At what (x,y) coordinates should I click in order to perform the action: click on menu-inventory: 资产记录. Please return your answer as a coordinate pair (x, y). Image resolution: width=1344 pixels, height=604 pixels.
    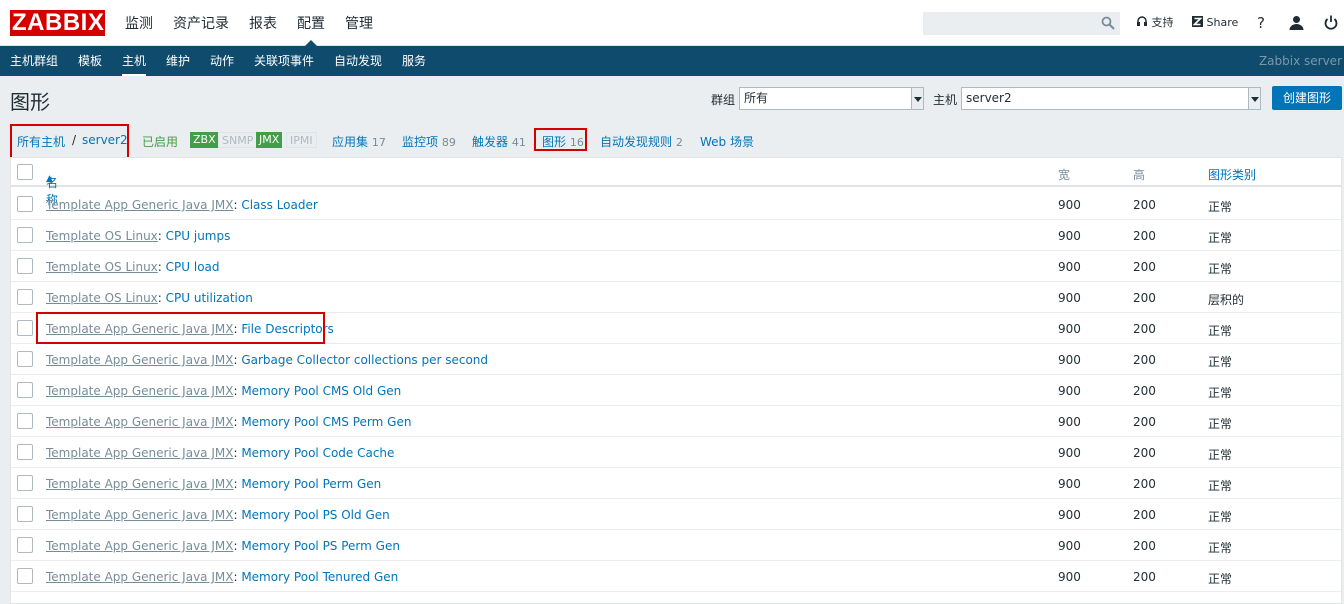
    Looking at the image, I should click on (201, 23).